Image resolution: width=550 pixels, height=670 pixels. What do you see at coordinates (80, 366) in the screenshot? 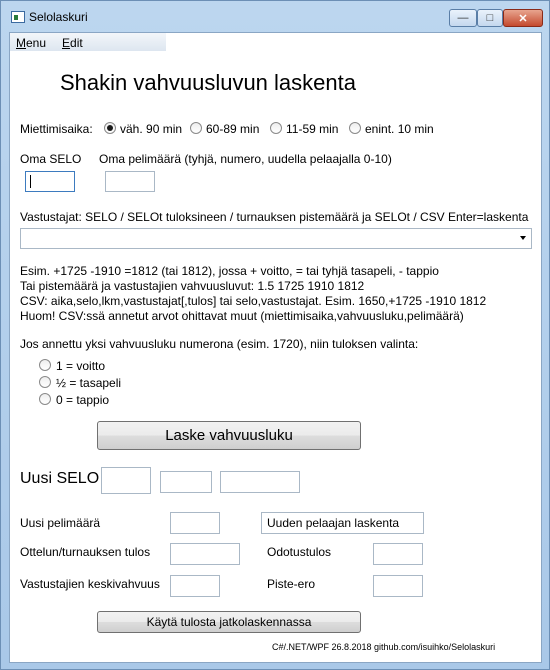
I see `result-win-label: 1 = voitto` at bounding box center [80, 366].